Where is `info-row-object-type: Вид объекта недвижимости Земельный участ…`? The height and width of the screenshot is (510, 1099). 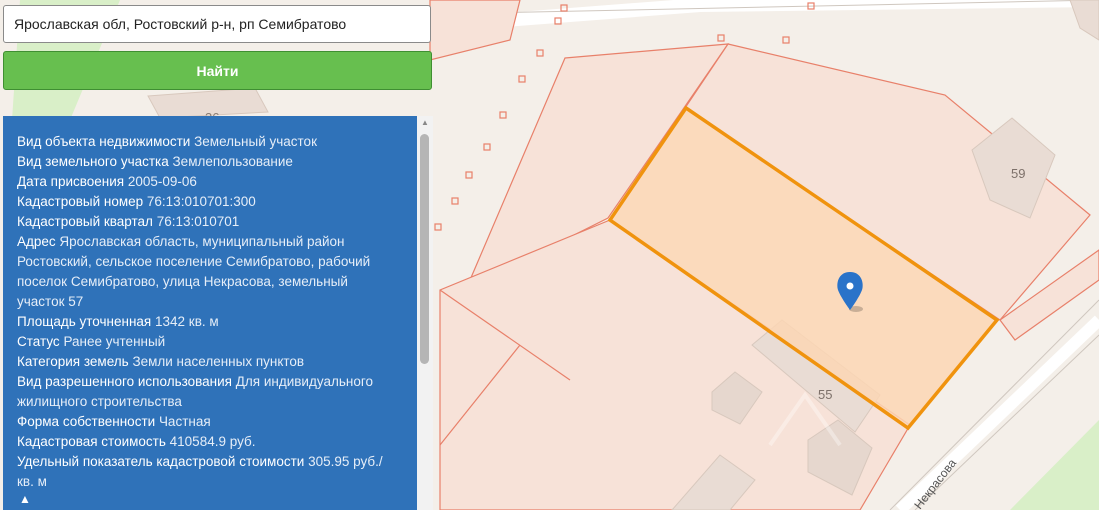
info-row-object-type: Вид объекта недвижимости Земельный участ… is located at coordinates (167, 141).